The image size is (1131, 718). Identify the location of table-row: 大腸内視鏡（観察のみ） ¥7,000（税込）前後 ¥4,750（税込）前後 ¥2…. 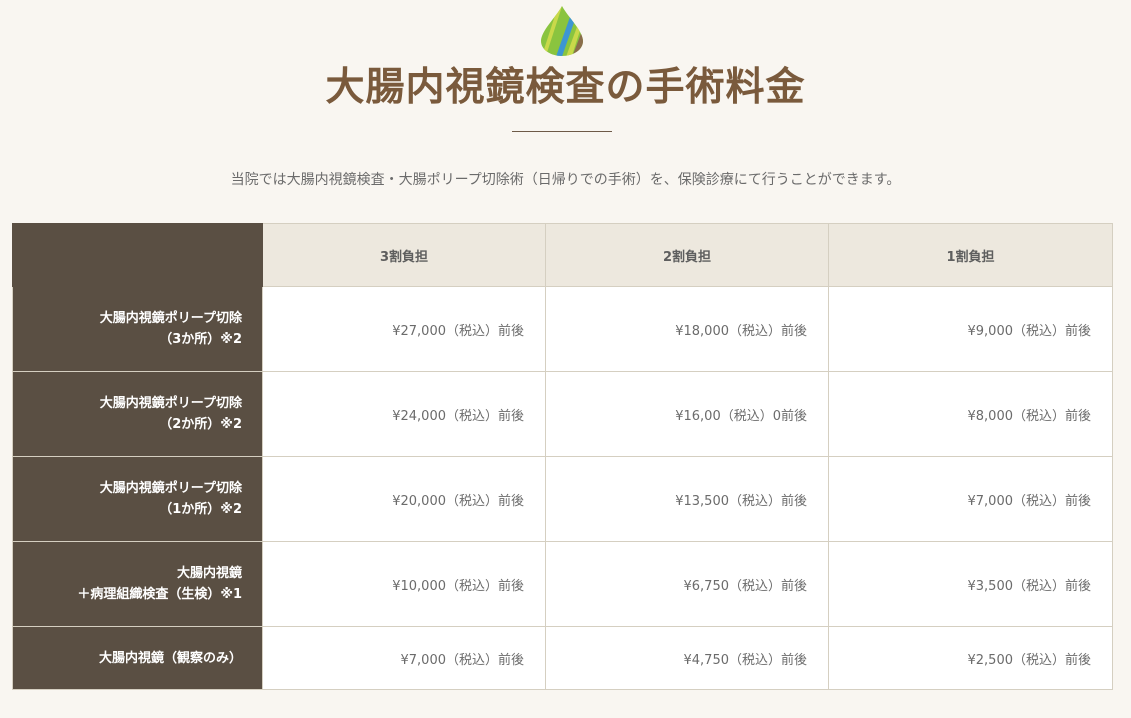
(562, 658).